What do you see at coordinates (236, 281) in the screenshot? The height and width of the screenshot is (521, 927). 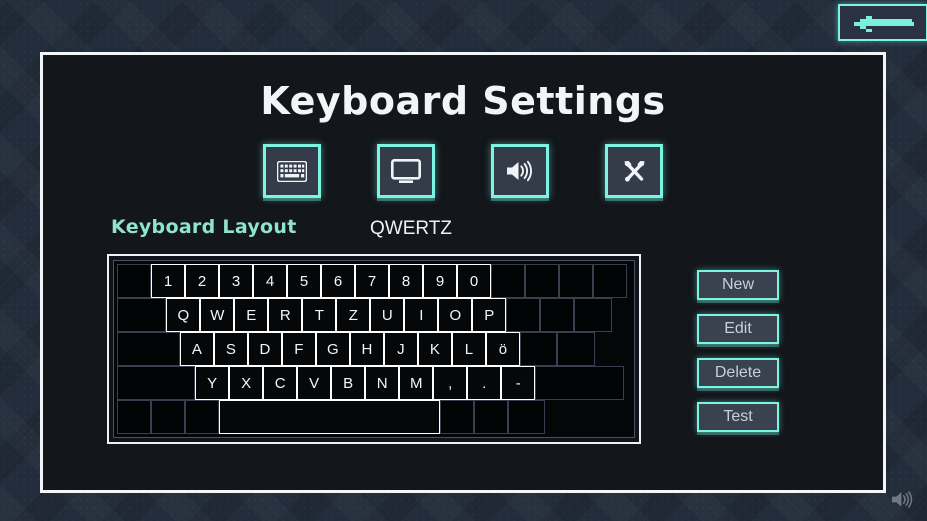 I see `keyboard-key: 3` at bounding box center [236, 281].